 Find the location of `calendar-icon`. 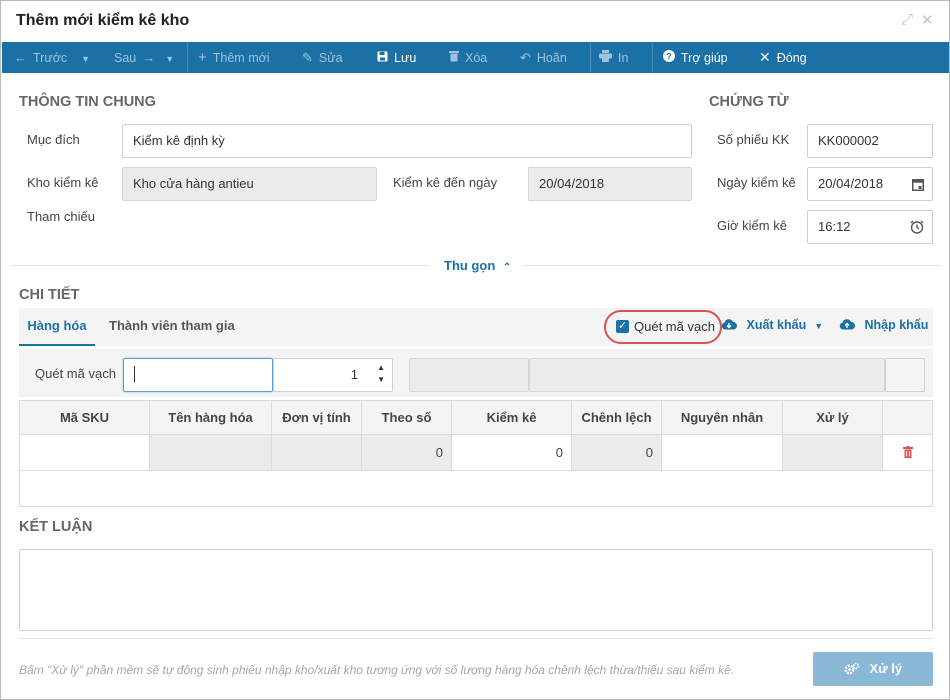

calendar-icon is located at coordinates (918, 185).